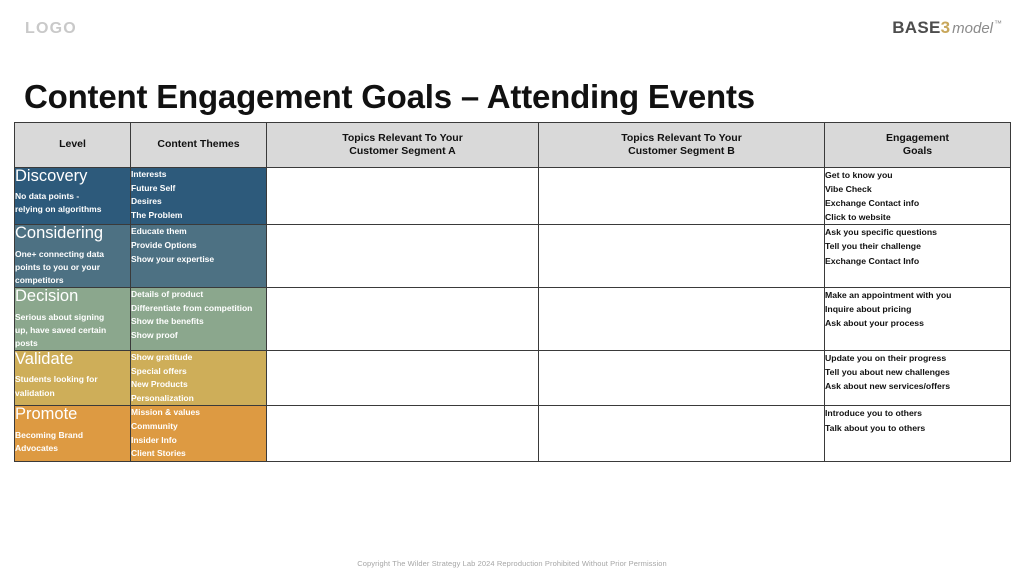  Describe the element at coordinates (858, 217) in the screenshot. I see `goal-item: Click to website` at that location.